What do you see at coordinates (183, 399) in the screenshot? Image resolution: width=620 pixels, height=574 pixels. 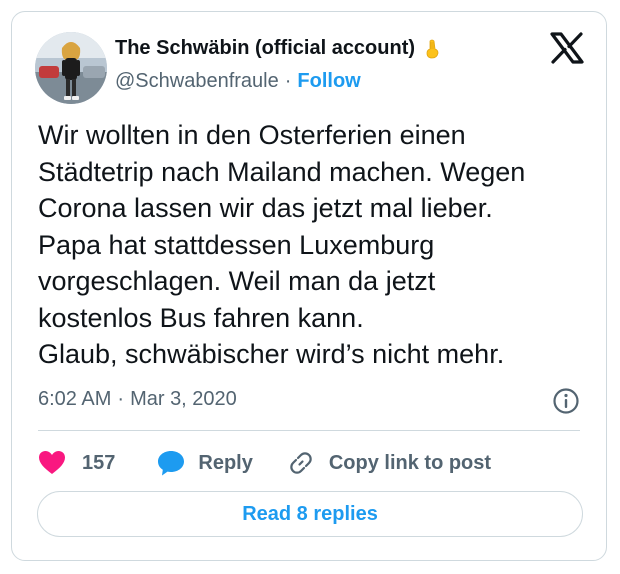 I see `tweet-date: Mar 3, 2020` at bounding box center [183, 399].